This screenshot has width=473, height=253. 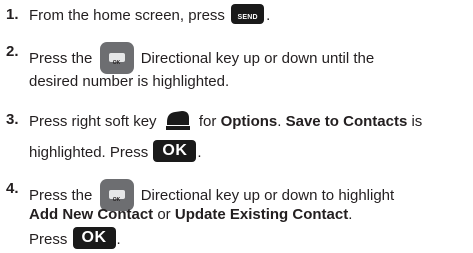 I want to click on send-key-icon: SEND, so click(x=248, y=14).